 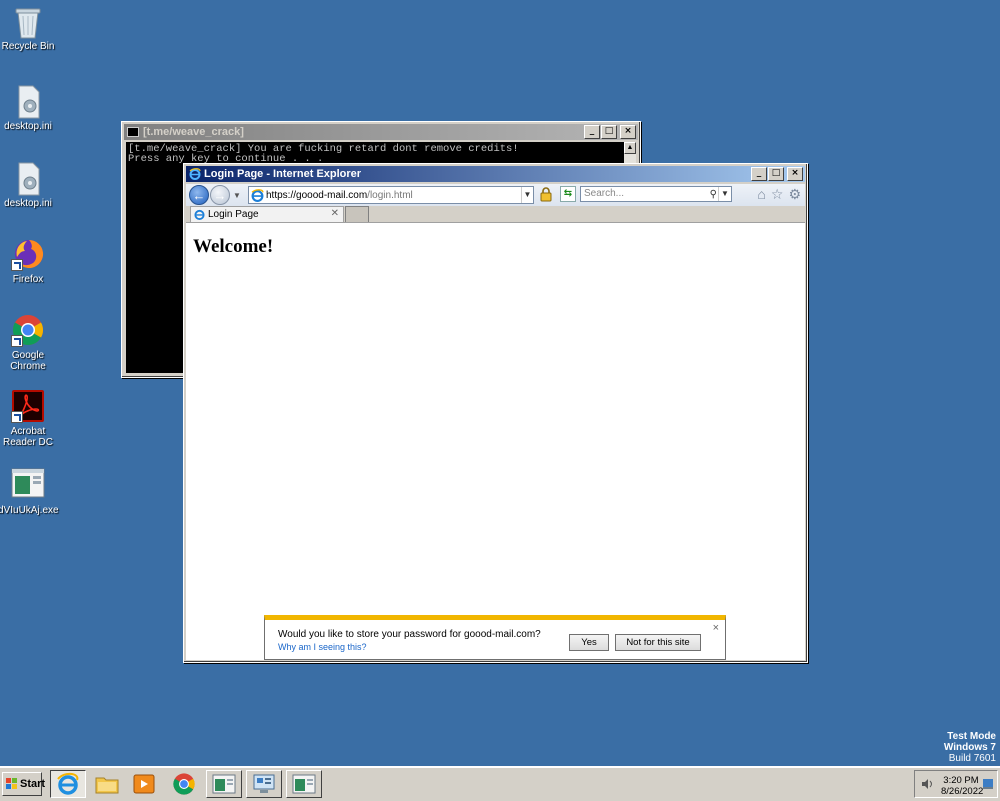 What do you see at coordinates (28, 21) in the screenshot?
I see `recycle-bin-icon` at bounding box center [28, 21].